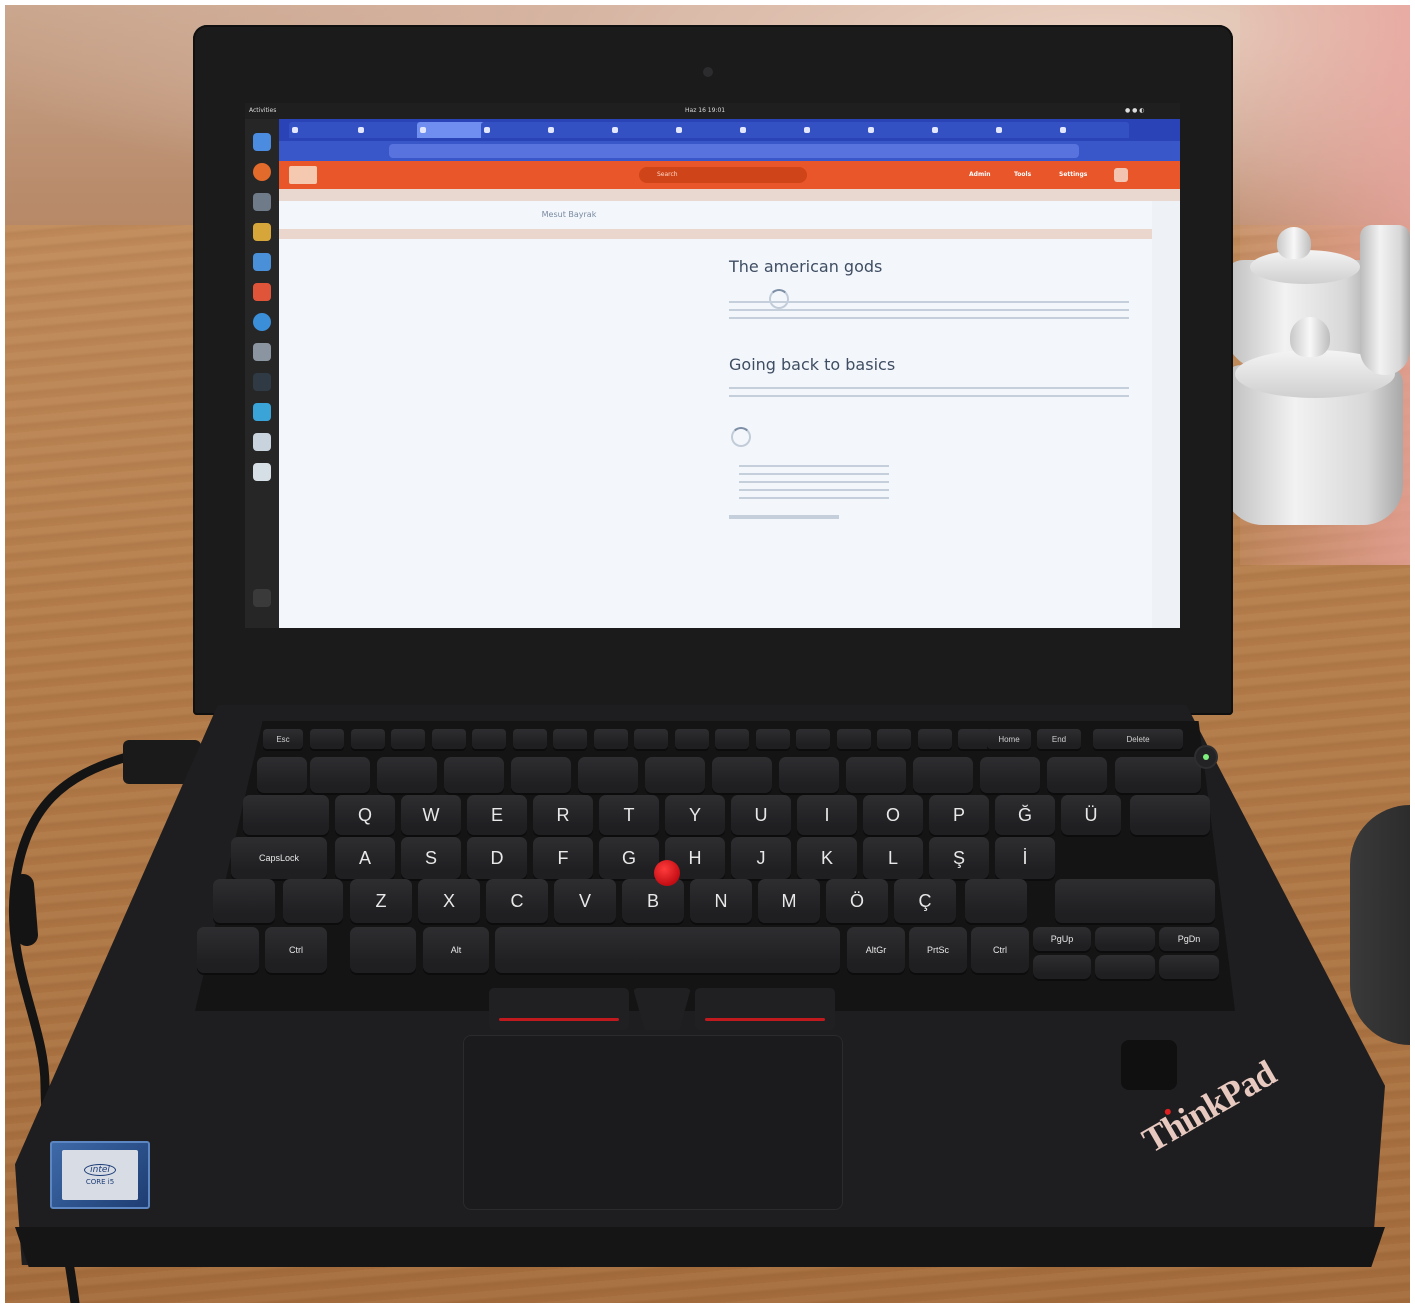  Describe the element at coordinates (313, 901) in the screenshot. I see `key-angle-brackets` at that location.